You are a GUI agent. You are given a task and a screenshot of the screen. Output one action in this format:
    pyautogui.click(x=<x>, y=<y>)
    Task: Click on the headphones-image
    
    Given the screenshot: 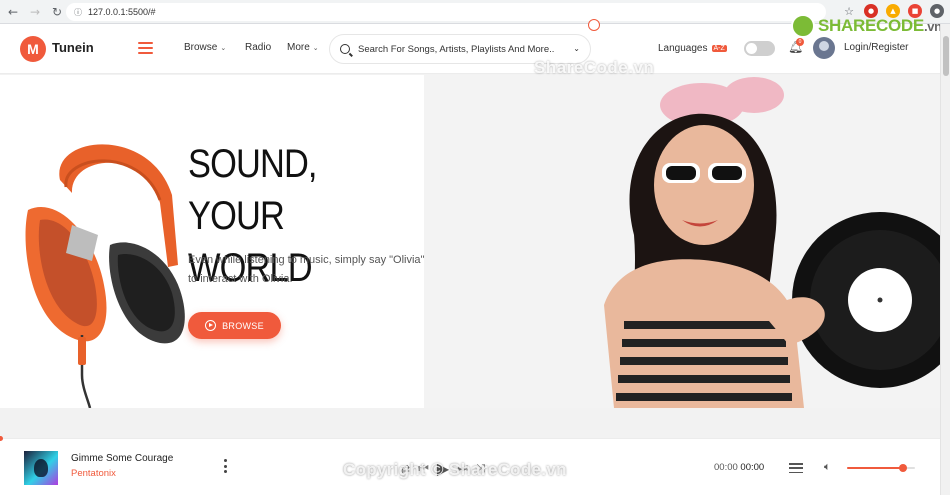 What is the action you would take?
    pyautogui.click(x=105, y=276)
    